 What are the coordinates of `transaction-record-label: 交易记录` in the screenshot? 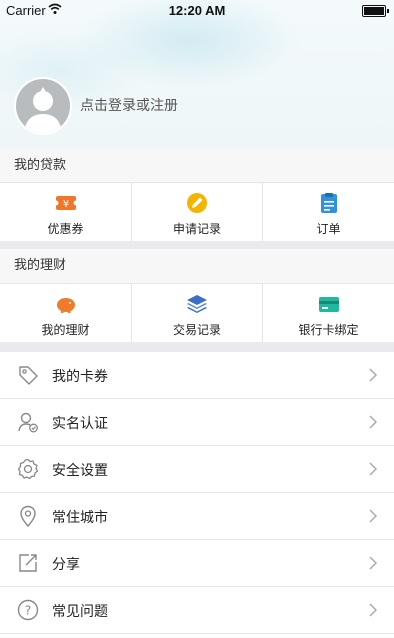 It's located at (196, 330).